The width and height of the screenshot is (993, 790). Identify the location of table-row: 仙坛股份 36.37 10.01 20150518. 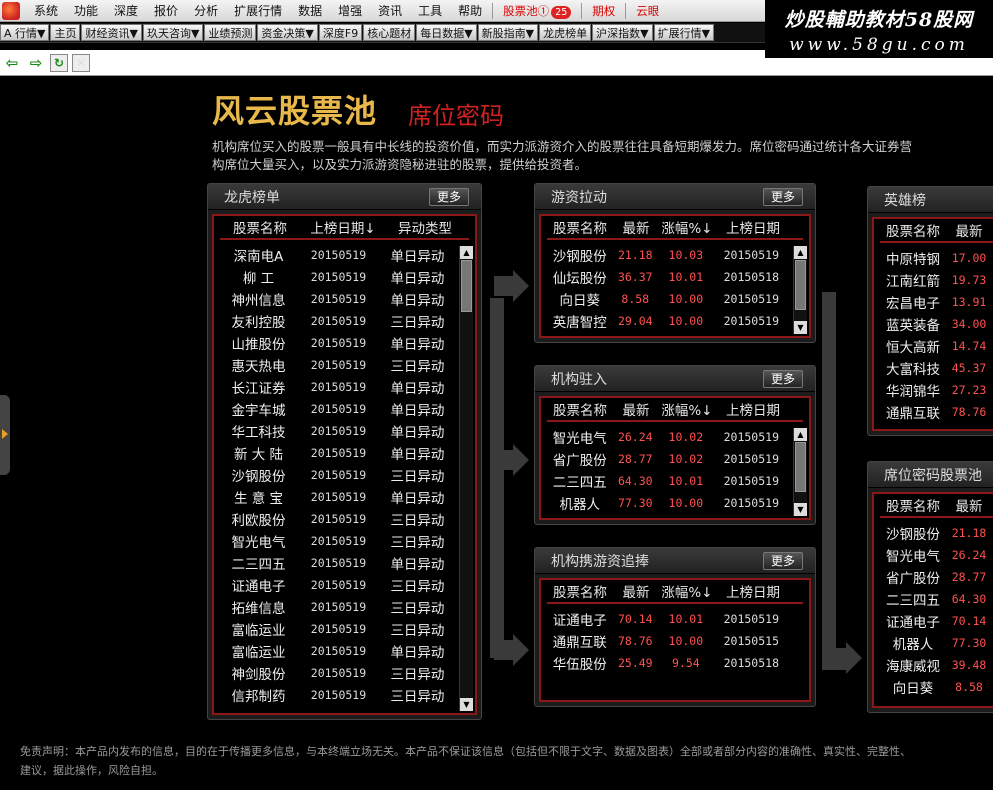
(668, 277).